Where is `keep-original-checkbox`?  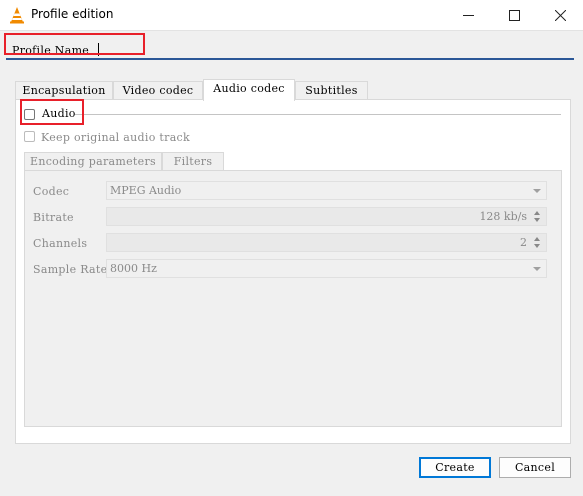 keep-original-checkbox is located at coordinates (29, 136).